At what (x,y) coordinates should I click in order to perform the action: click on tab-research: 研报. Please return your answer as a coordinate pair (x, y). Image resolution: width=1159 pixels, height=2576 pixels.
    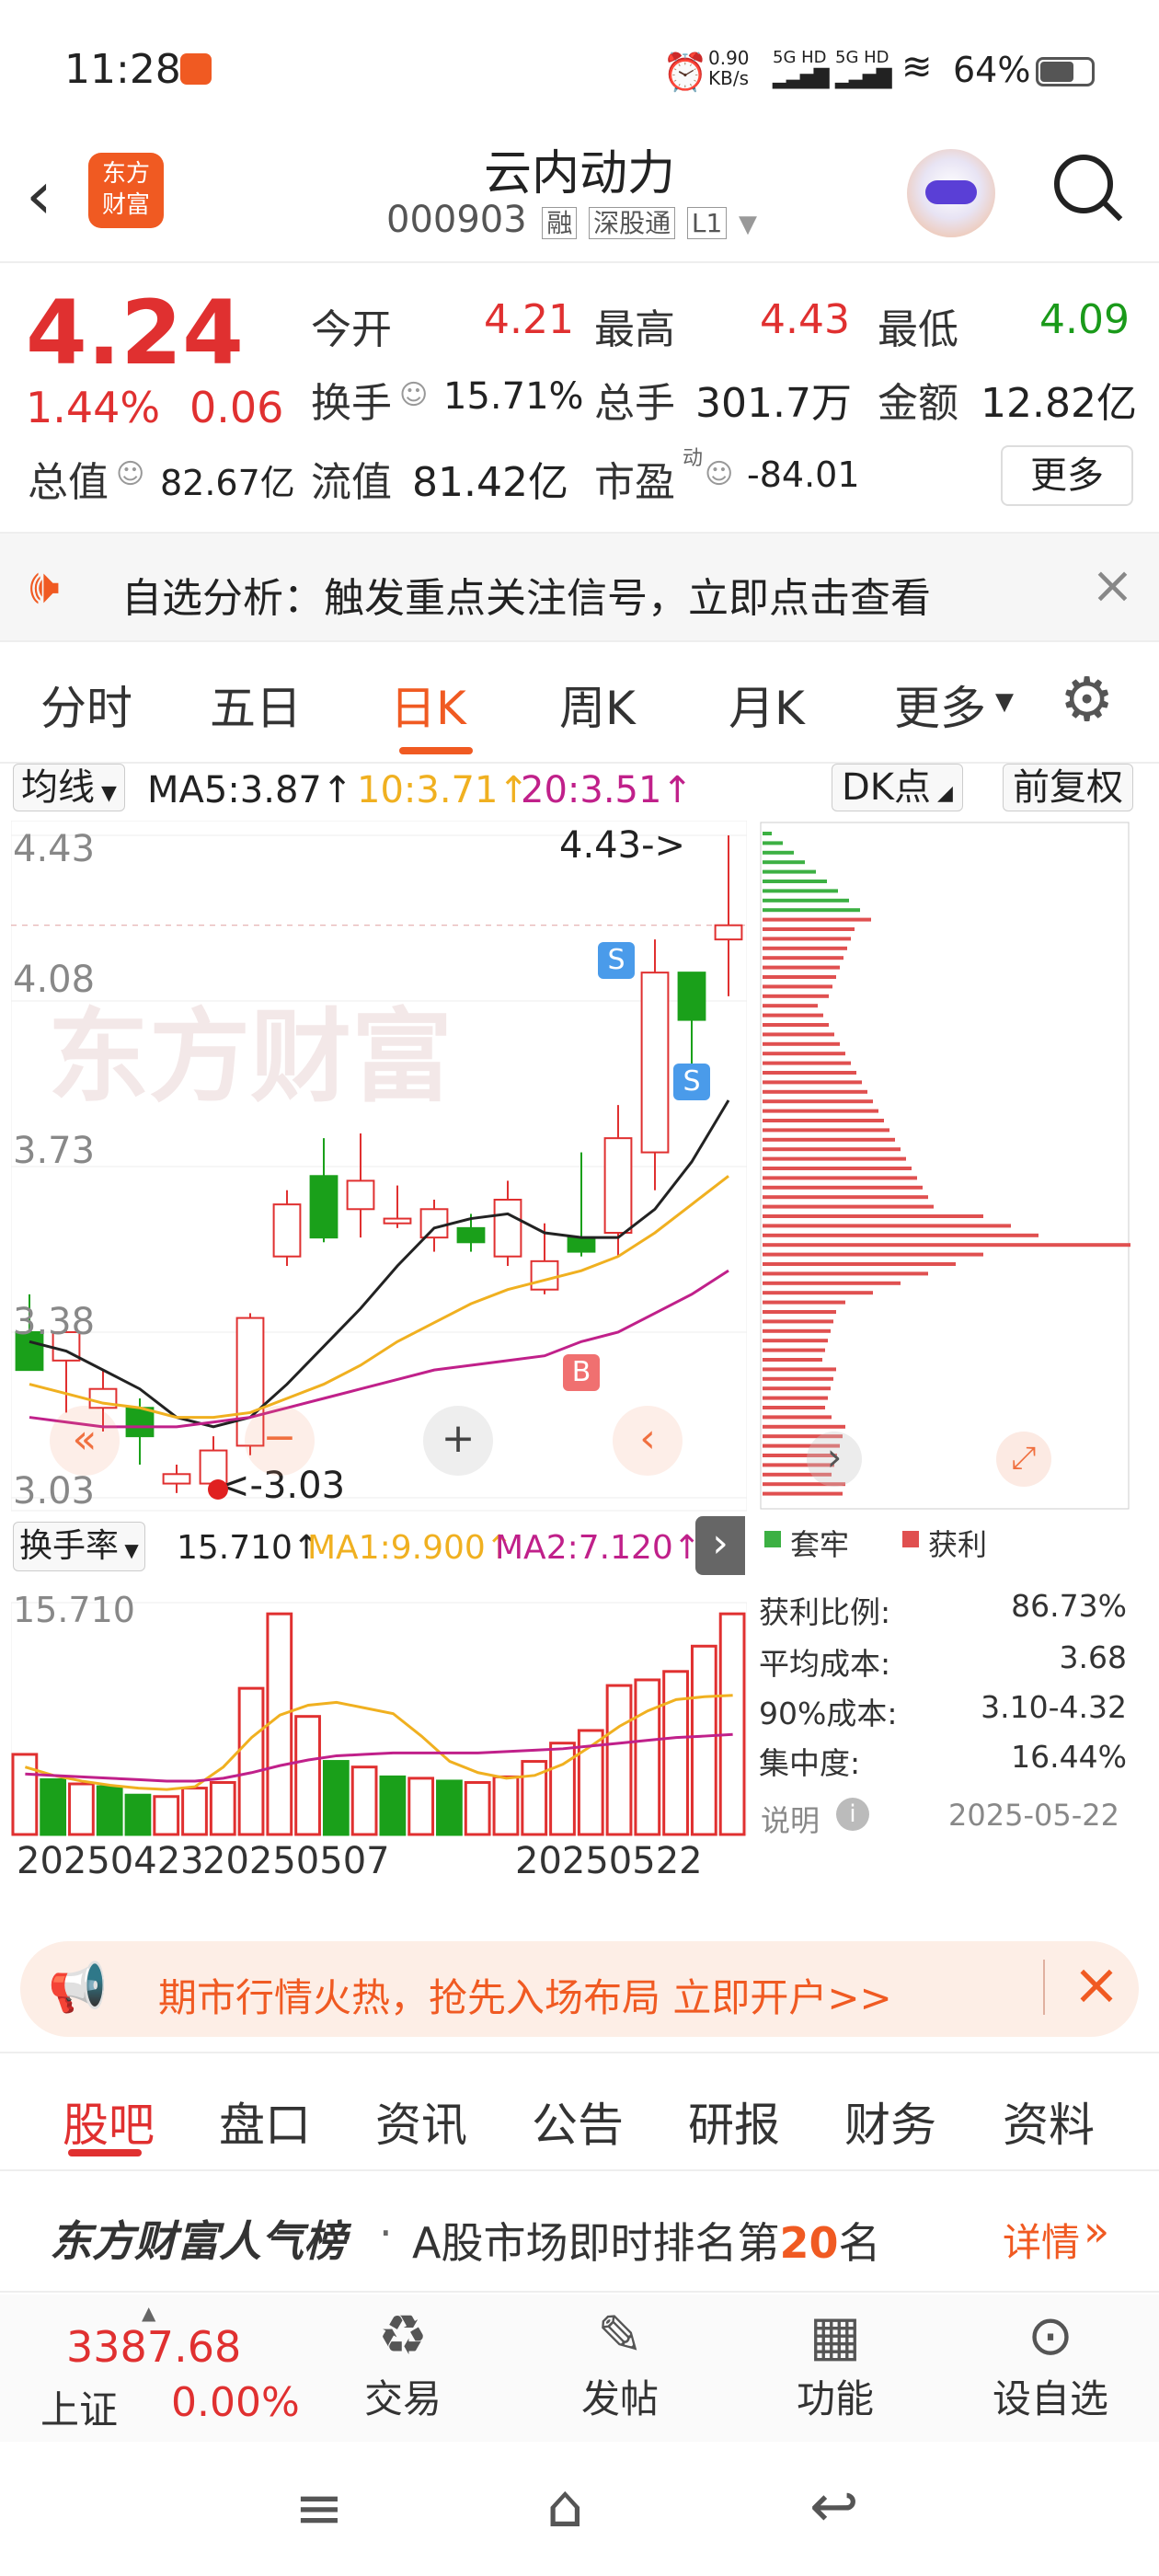
    Looking at the image, I should click on (734, 2121).